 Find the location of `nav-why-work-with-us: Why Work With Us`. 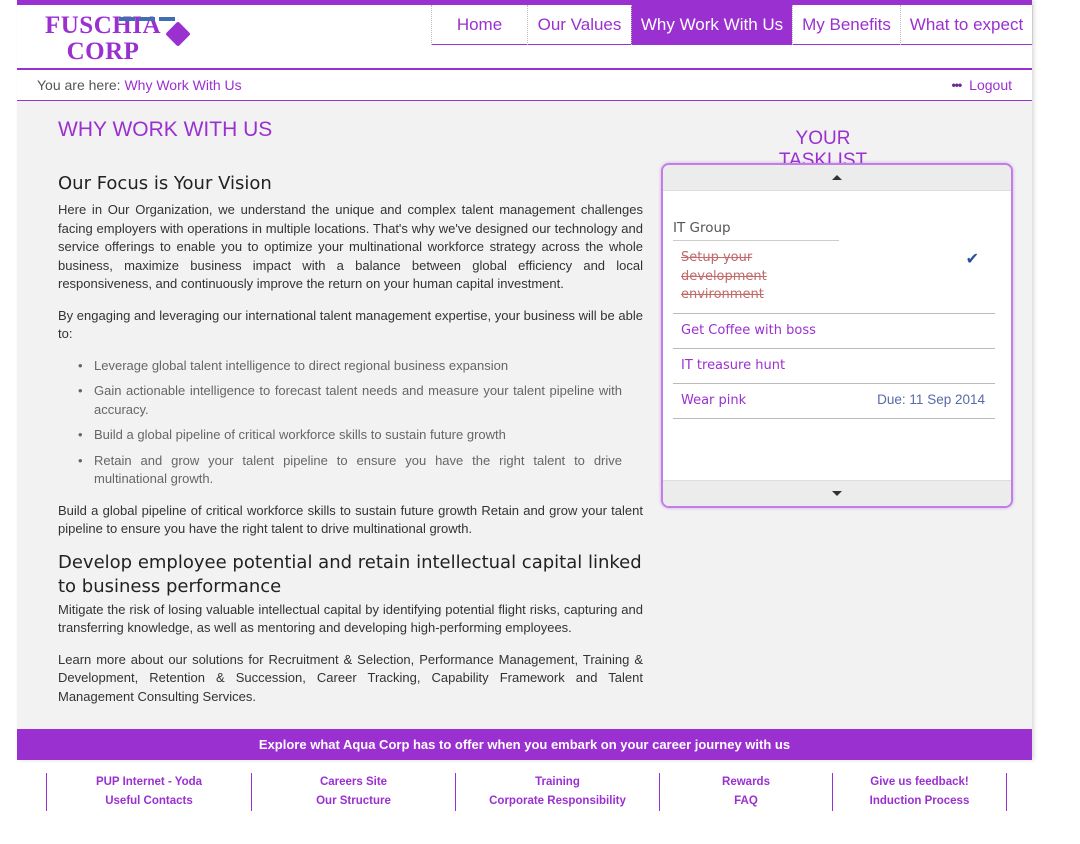

nav-why-work-with-us: Why Work With Us is located at coordinates (711, 25).